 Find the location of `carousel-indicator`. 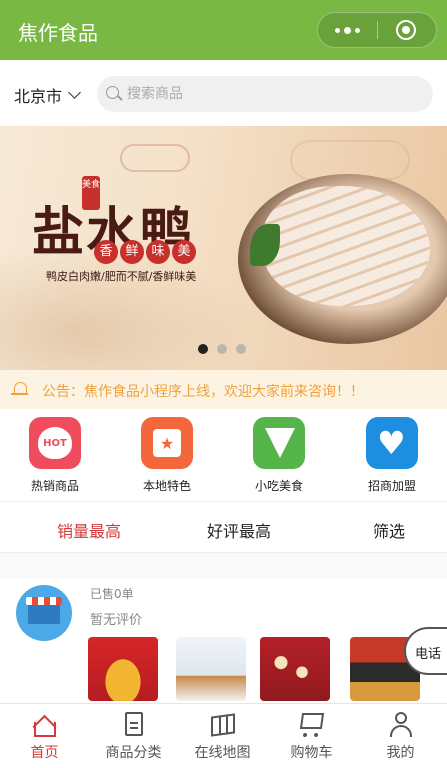

carousel-indicator is located at coordinates (222, 349).